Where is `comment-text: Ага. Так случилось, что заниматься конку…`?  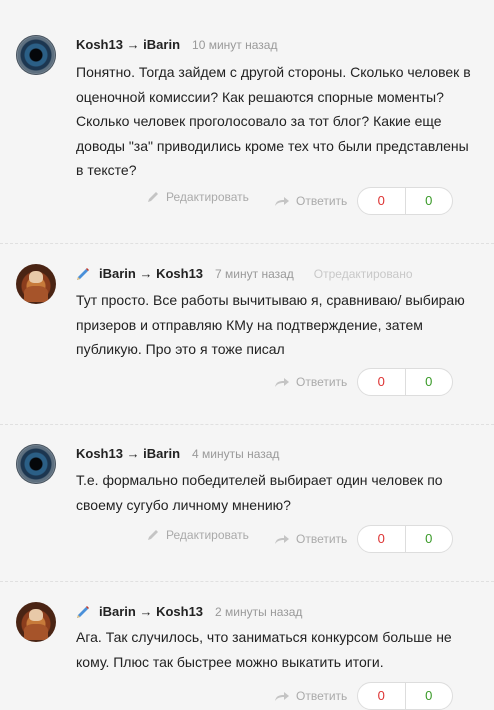 comment-text: Ага. Так случилось, что заниматься конку… is located at coordinates (264, 649).